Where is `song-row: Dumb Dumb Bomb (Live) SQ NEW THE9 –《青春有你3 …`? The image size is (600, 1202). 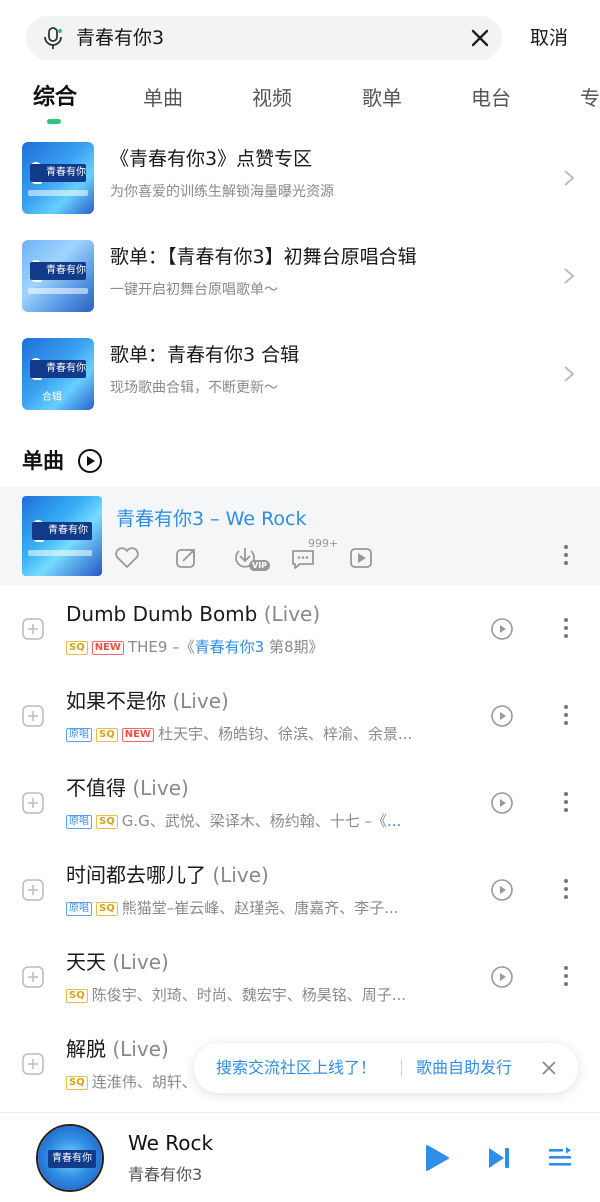 song-row: Dumb Dumb Bomb (Live) SQ NEW THE9 –《青春有你3 … is located at coordinates (300, 628).